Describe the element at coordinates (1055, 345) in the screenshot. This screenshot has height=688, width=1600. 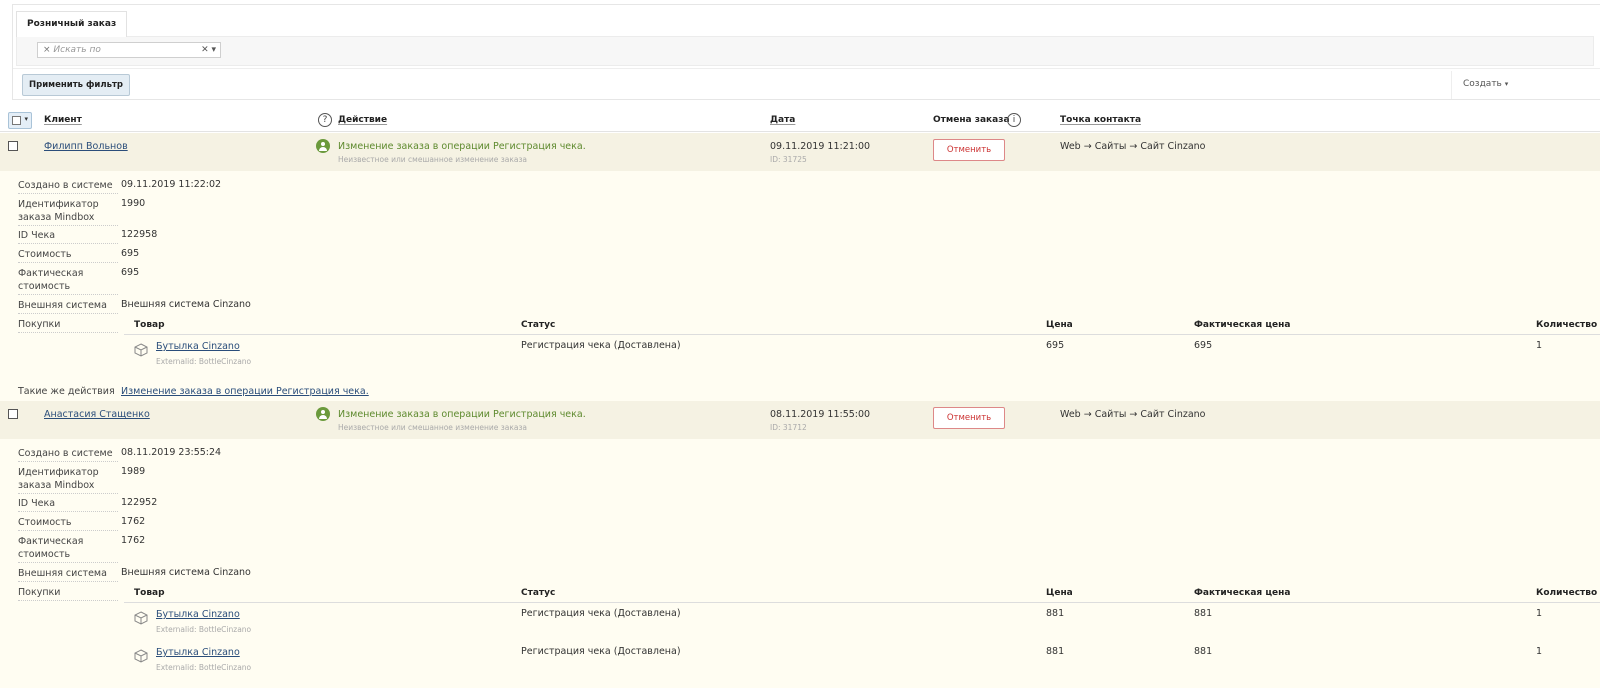
I see `item-price: 695` at that location.